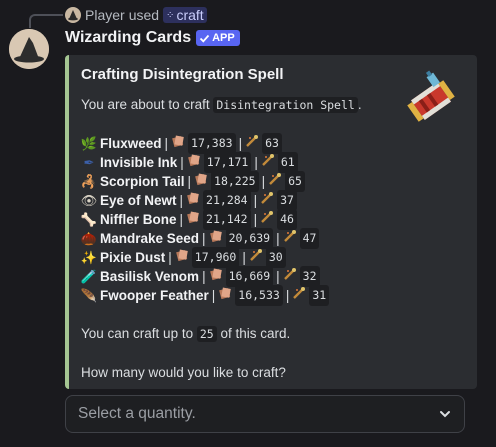 This screenshot has width=496, height=447. I want to click on ingredient-required: 61, so click(287, 162).